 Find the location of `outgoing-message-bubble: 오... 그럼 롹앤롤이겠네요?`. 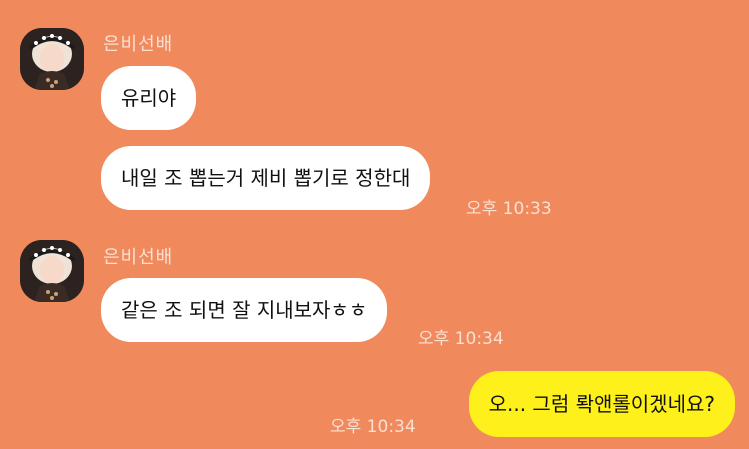

outgoing-message-bubble: 오... 그럼 롹앤롤이겠네요? is located at coordinates (601, 404).